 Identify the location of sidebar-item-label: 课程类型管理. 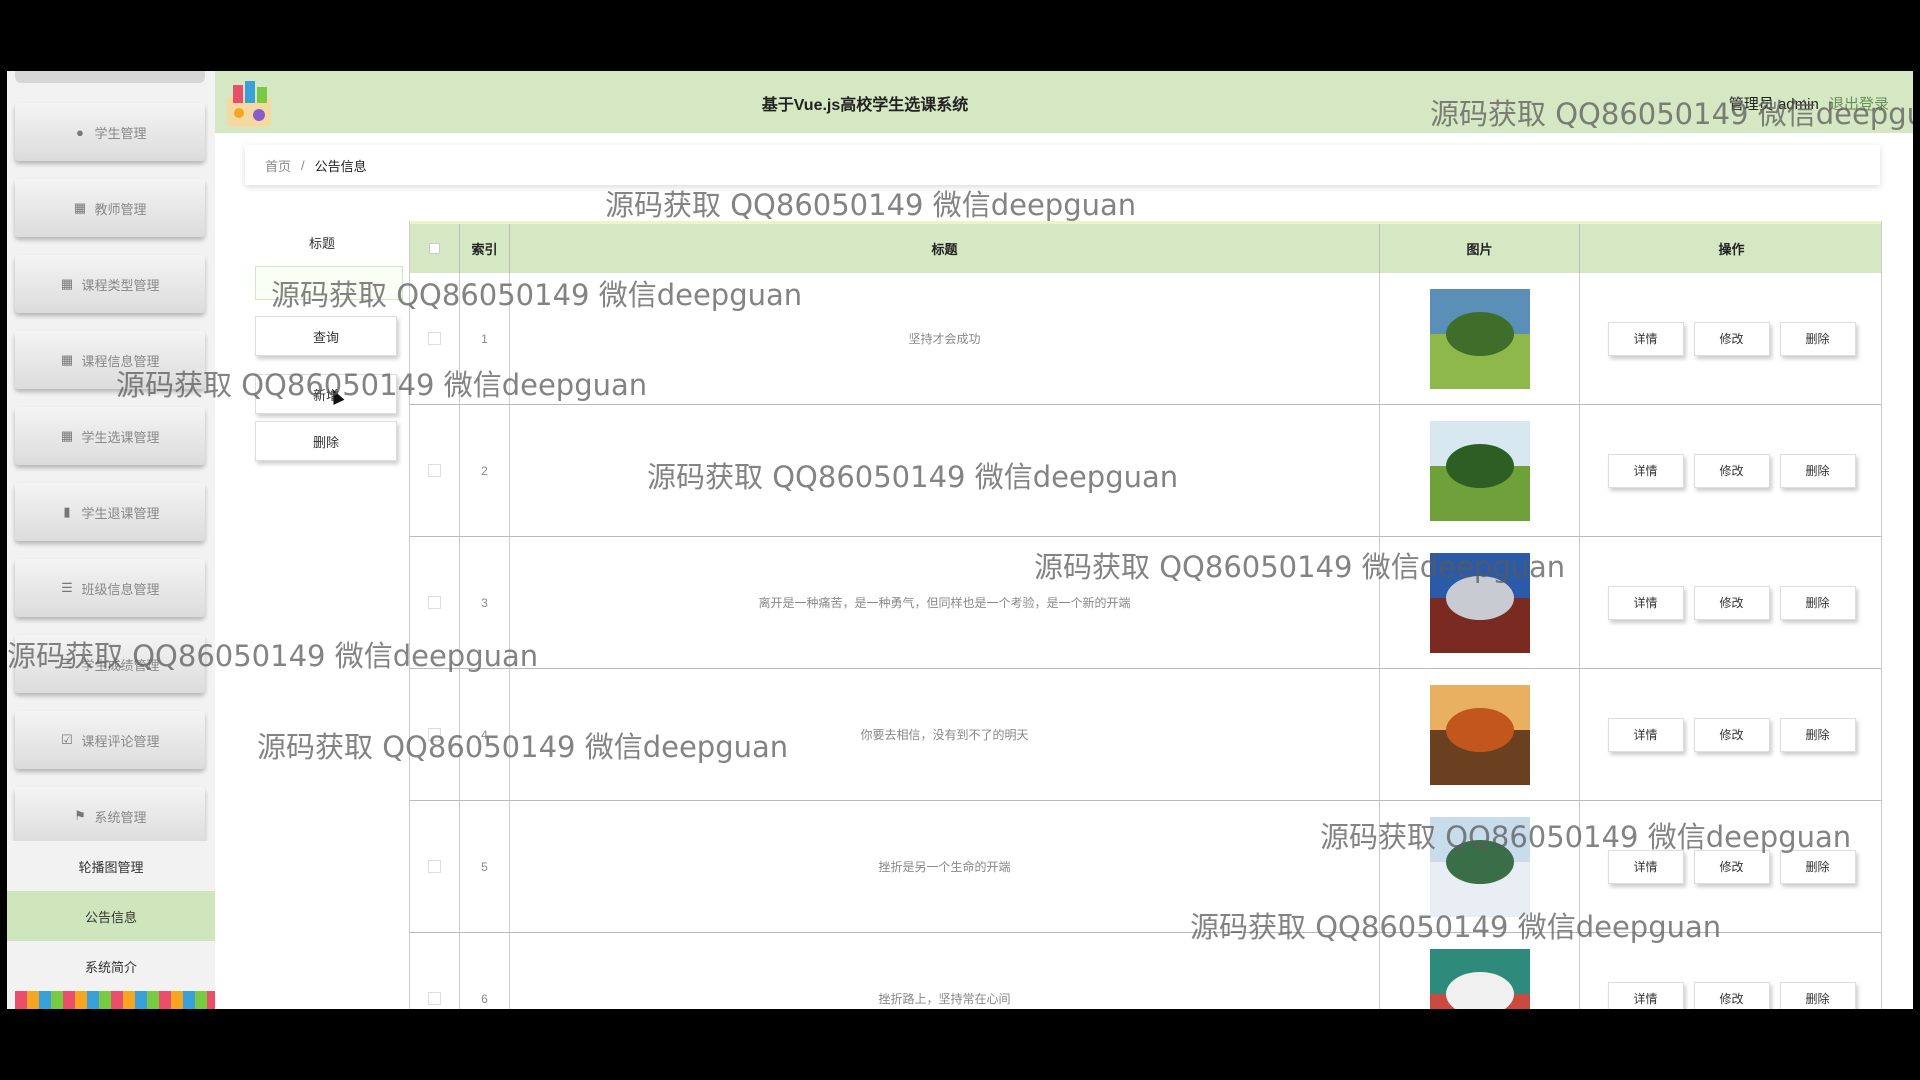
(120, 285).